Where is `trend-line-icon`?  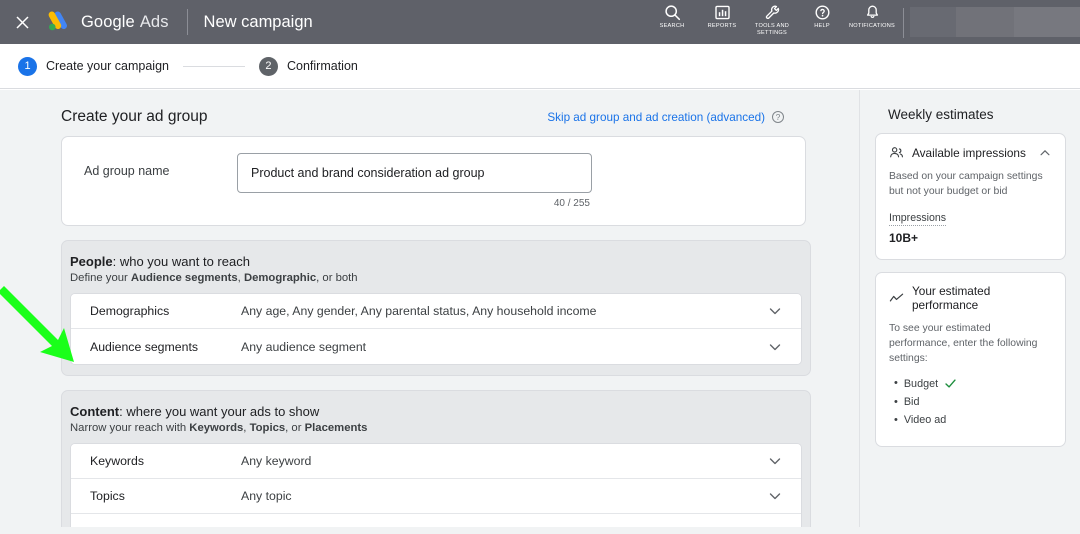
trend-line-icon is located at coordinates (896, 298).